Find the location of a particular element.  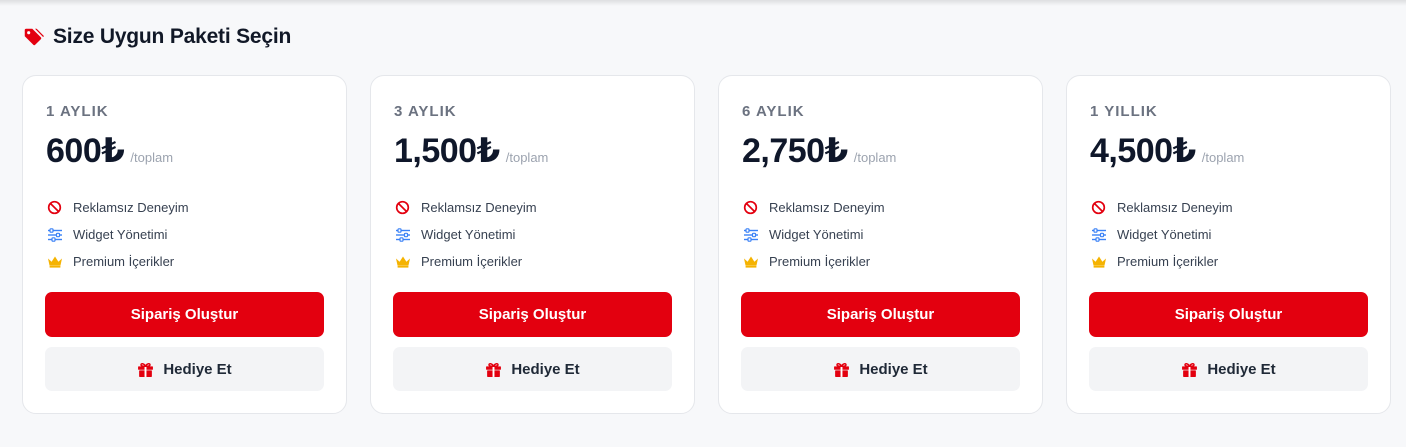

plan-name: 3 AYLIK is located at coordinates (425, 111).